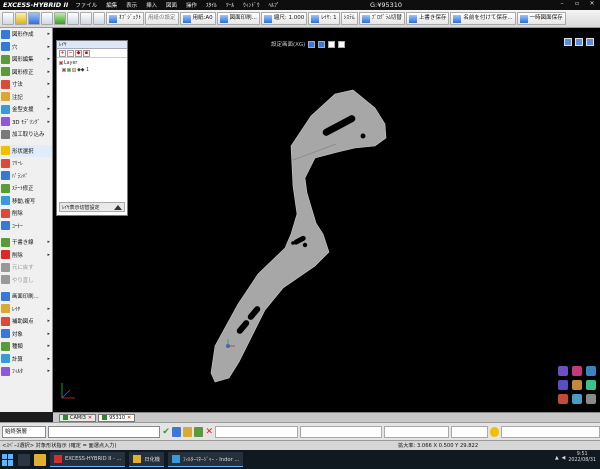 The width and height of the screenshot is (600, 469). I want to click on print-flag-icon, so click(74, 69).